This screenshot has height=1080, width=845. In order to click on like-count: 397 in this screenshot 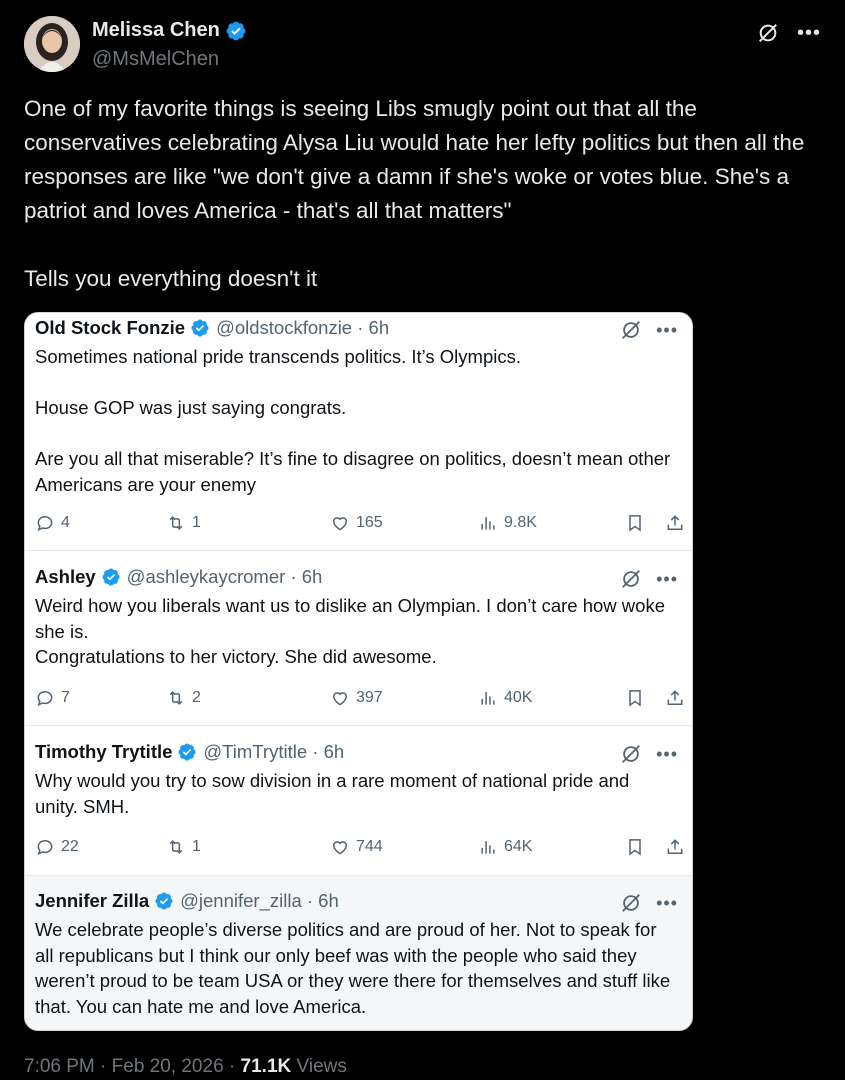, I will do `click(356, 698)`.